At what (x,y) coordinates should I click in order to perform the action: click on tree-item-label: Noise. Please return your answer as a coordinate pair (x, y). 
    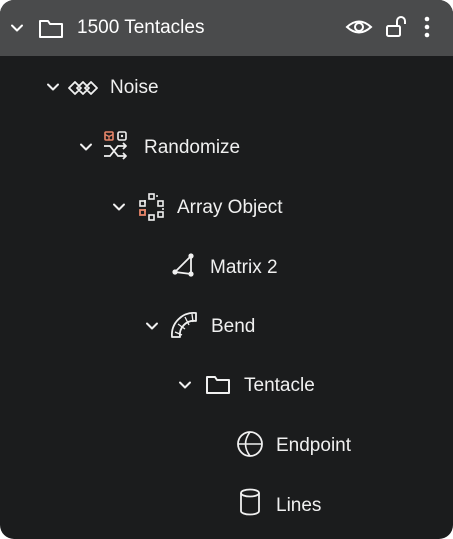
    Looking at the image, I should click on (134, 87).